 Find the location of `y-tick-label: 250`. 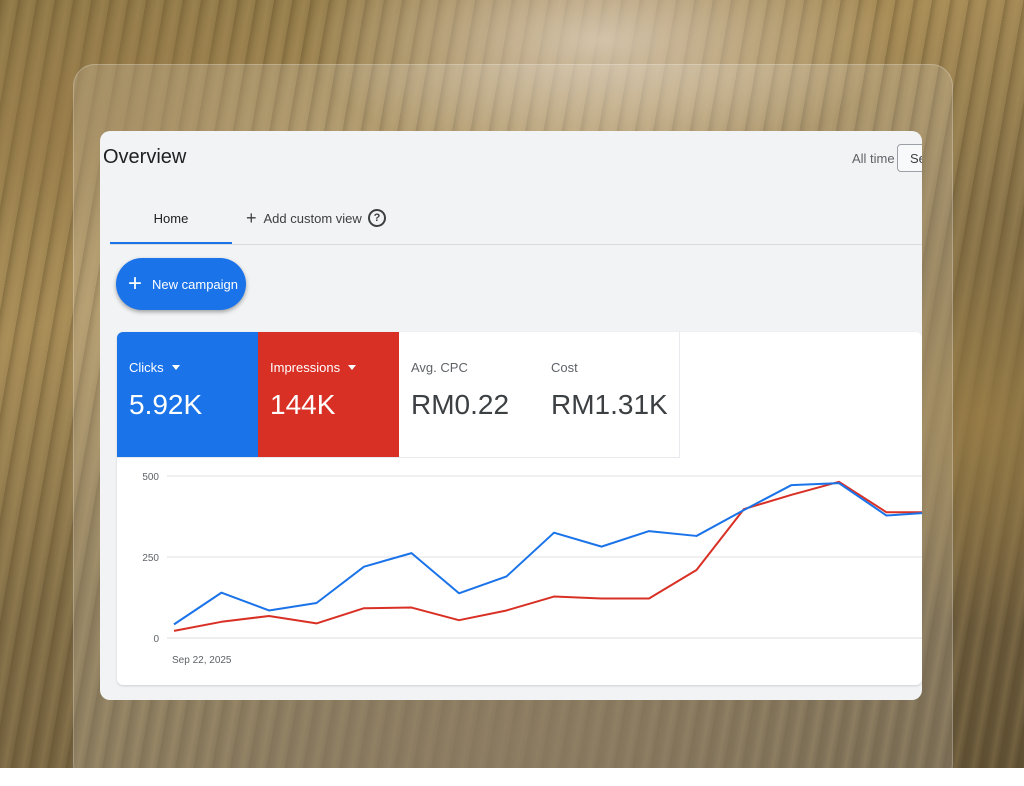

y-tick-label: 250 is located at coordinates (150, 558).